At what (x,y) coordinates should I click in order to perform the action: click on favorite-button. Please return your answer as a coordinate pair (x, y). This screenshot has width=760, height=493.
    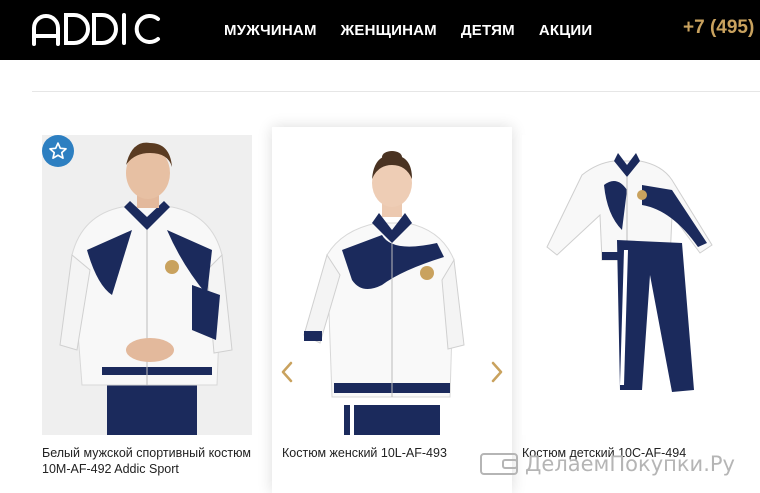
    Looking at the image, I should click on (58, 151).